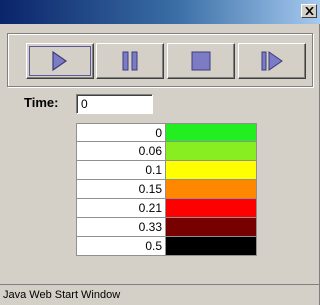 The width and height of the screenshot is (320, 305). I want to click on legend-row: 0.33, so click(166, 227).